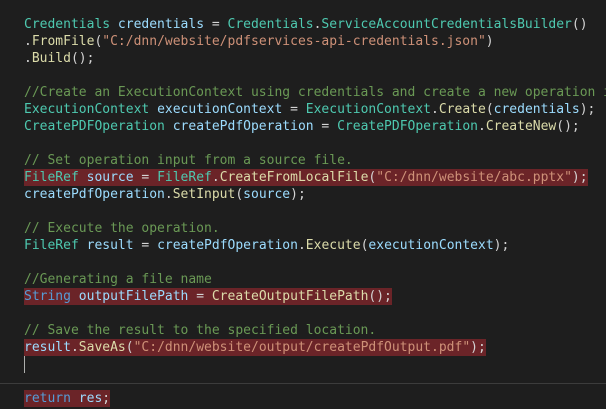 Image resolution: width=606 pixels, height=409 pixels. I want to click on text-cursor, so click(24, 364).